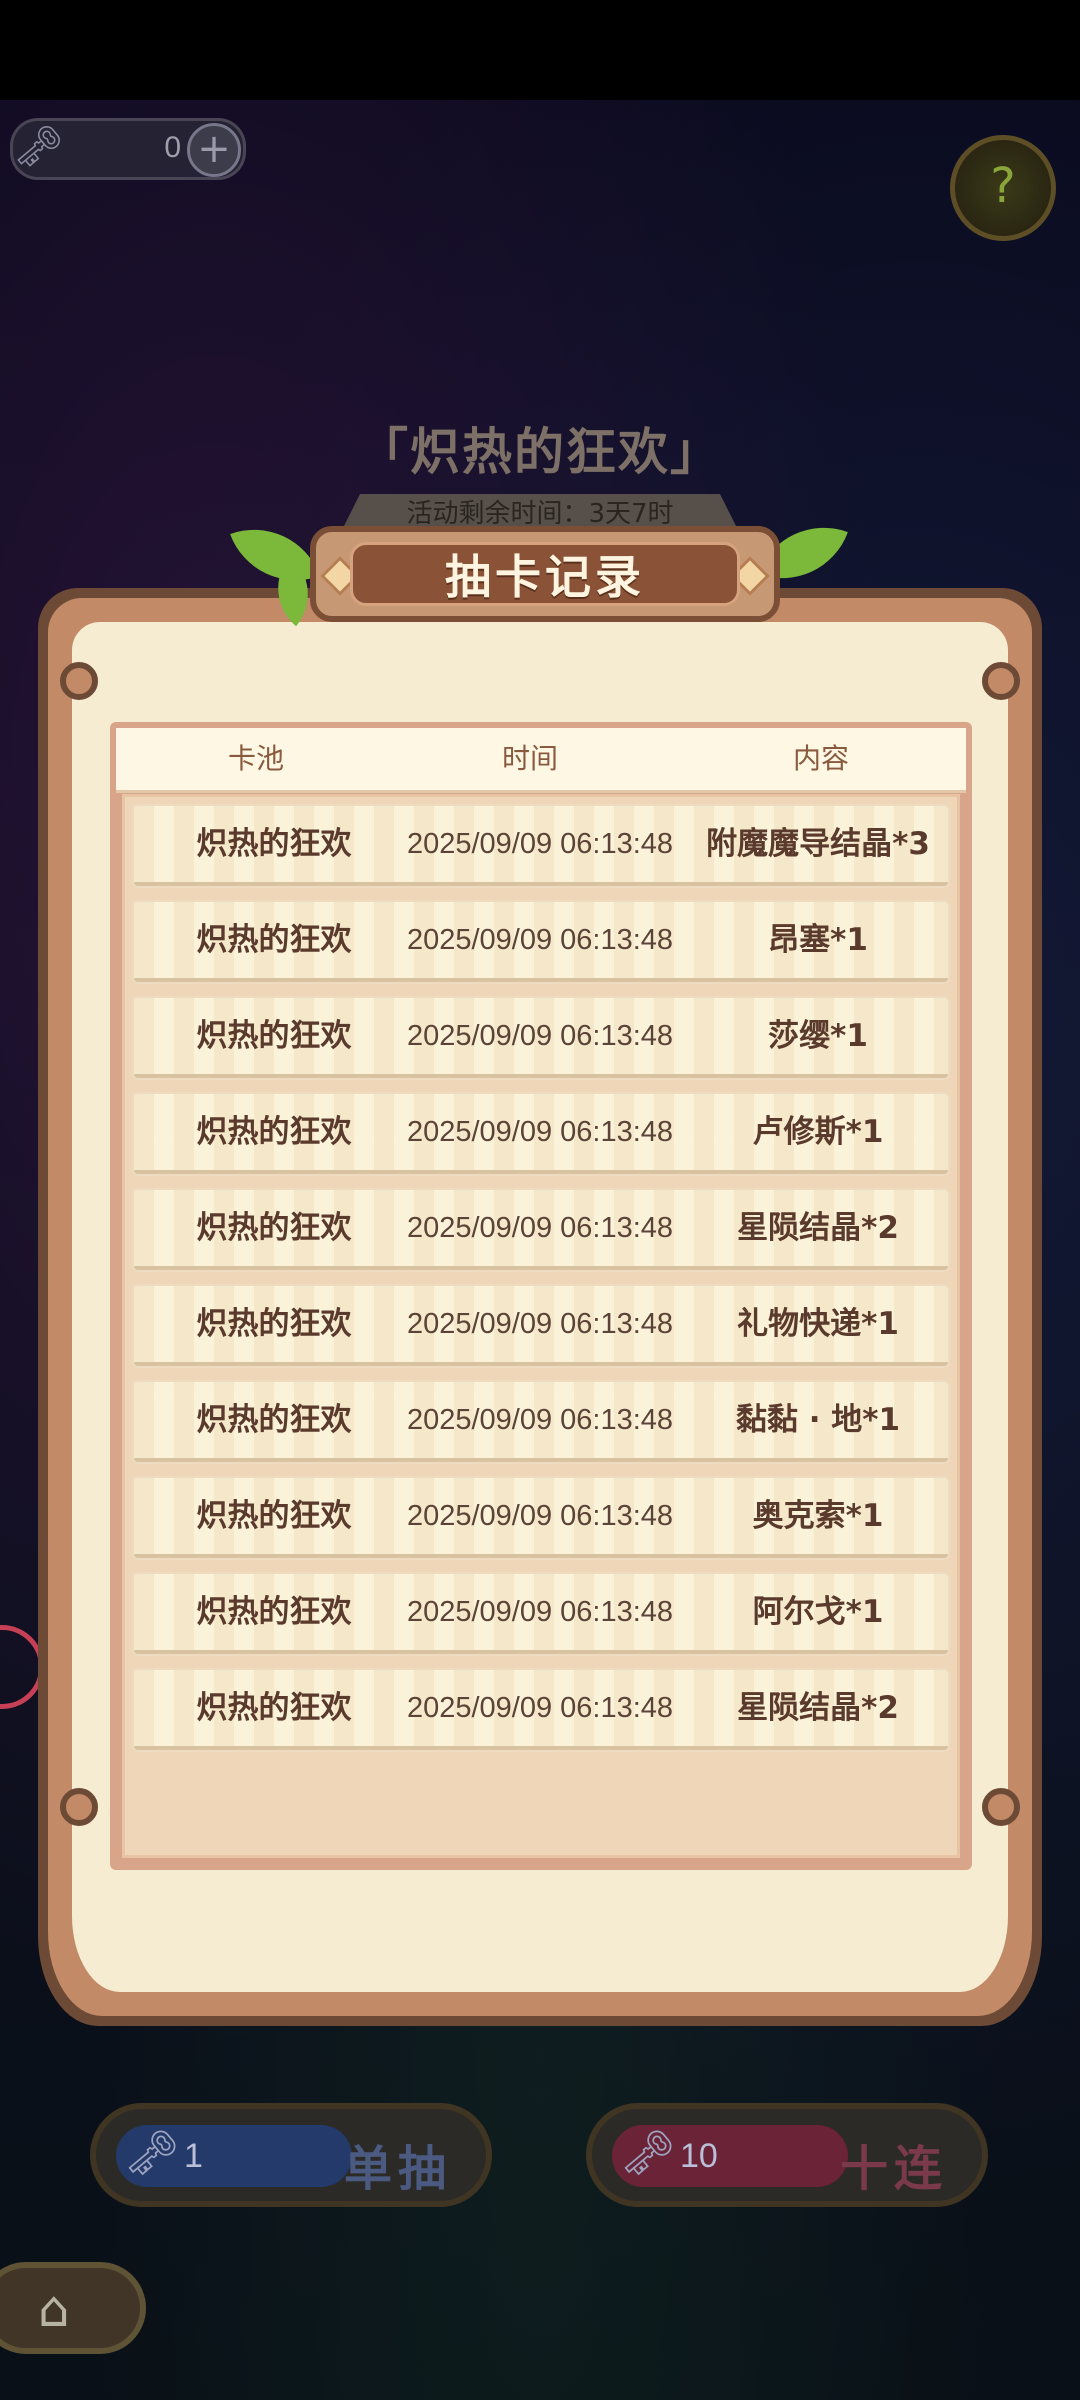 This screenshot has width=1080, height=2400. Describe the element at coordinates (818, 940) in the screenshot. I see `row-content: 昂塞*1` at that location.